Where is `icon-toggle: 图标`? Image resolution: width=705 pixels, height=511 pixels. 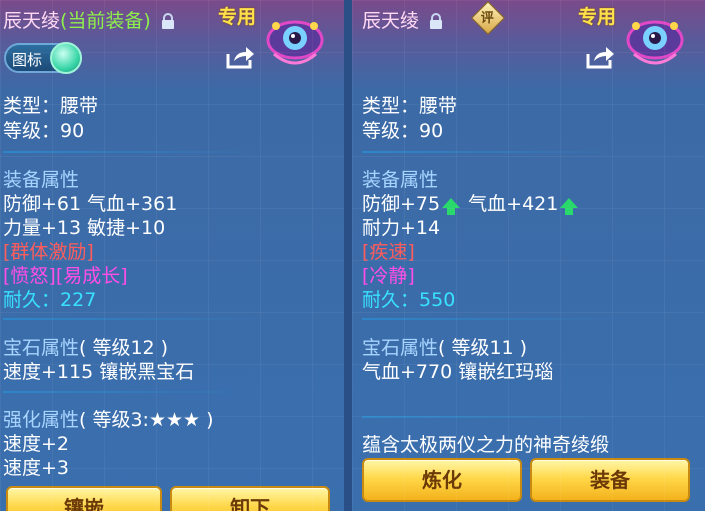 icon-toggle: 图标 is located at coordinates (43, 58).